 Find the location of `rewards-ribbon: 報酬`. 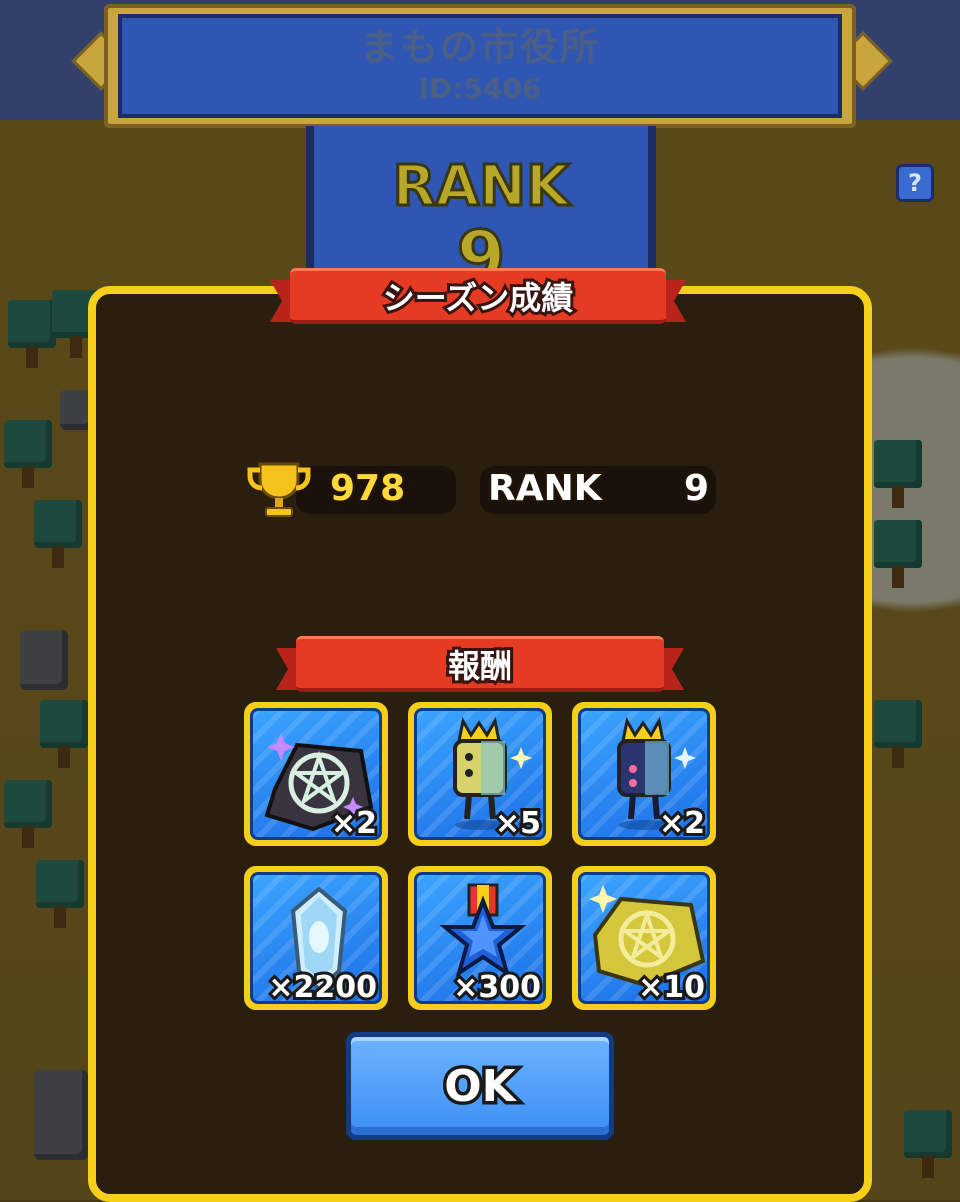

rewards-ribbon: 報酬 is located at coordinates (480, 664).